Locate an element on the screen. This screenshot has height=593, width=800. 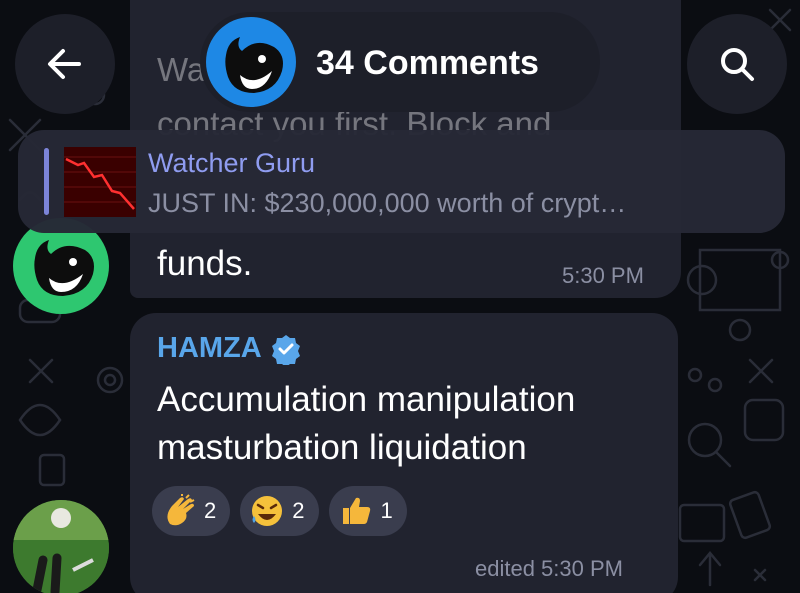
reaction-clap: 2 is located at coordinates (191, 511).